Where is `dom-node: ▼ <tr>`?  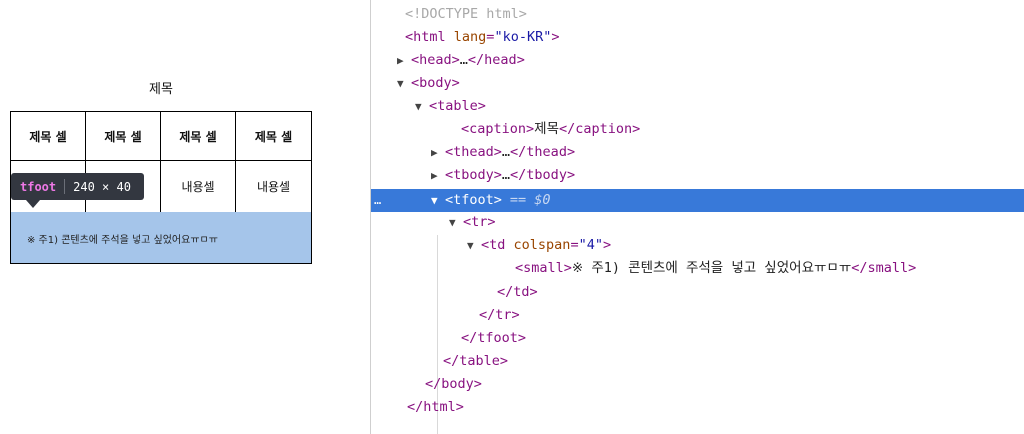
dom-node: ▼ <tr> is located at coordinates (697, 222).